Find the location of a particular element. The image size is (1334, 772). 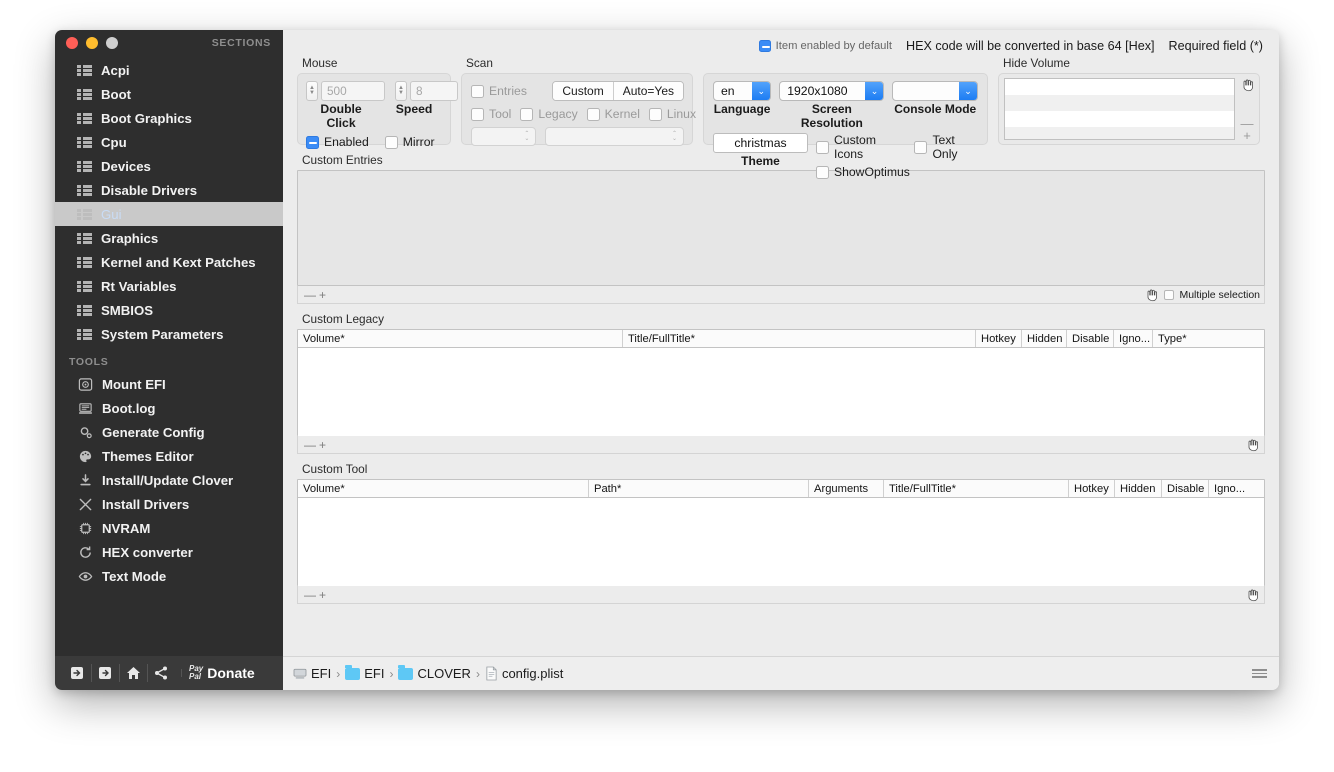

tool-item-label: Install Drivers is located at coordinates (146, 504).